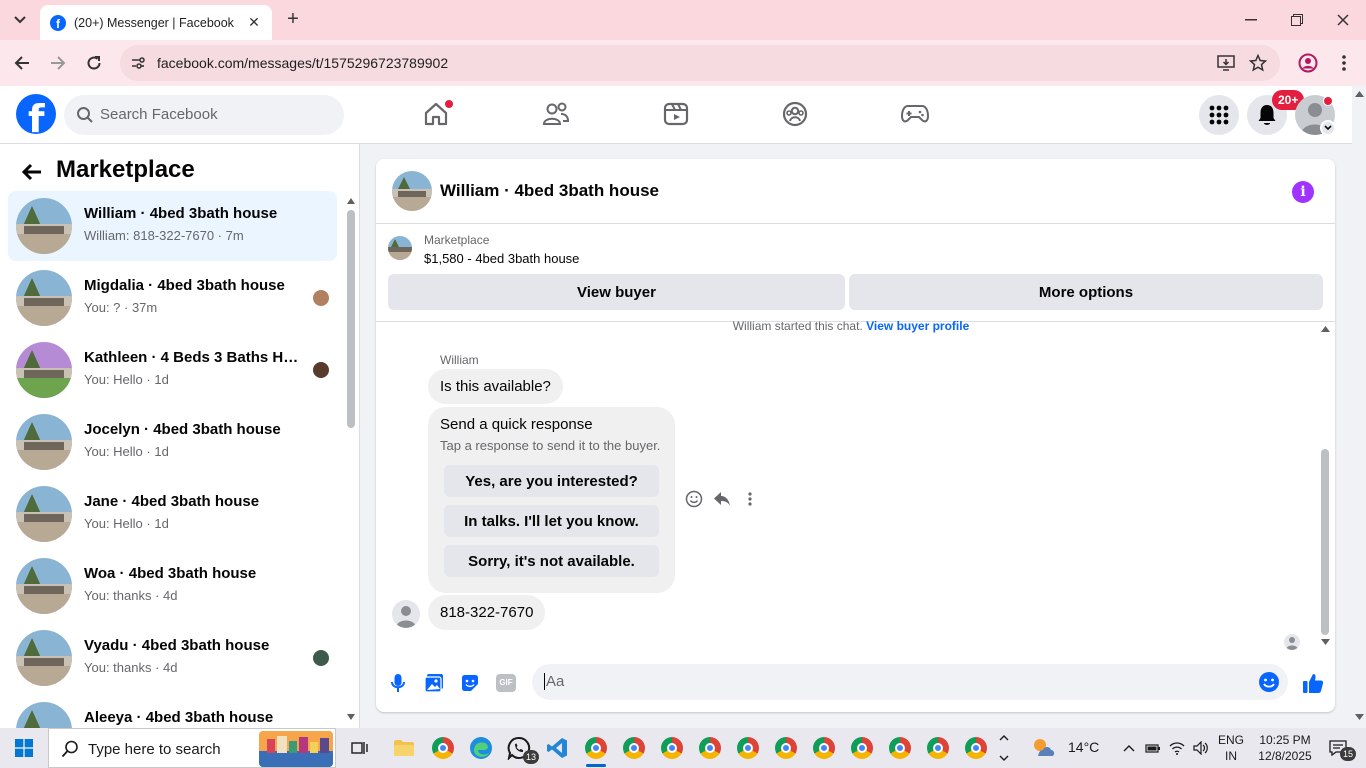 The image size is (1366, 768). Describe the element at coordinates (1292, 642) in the screenshot. I see `seen-indicator-avatar` at that location.